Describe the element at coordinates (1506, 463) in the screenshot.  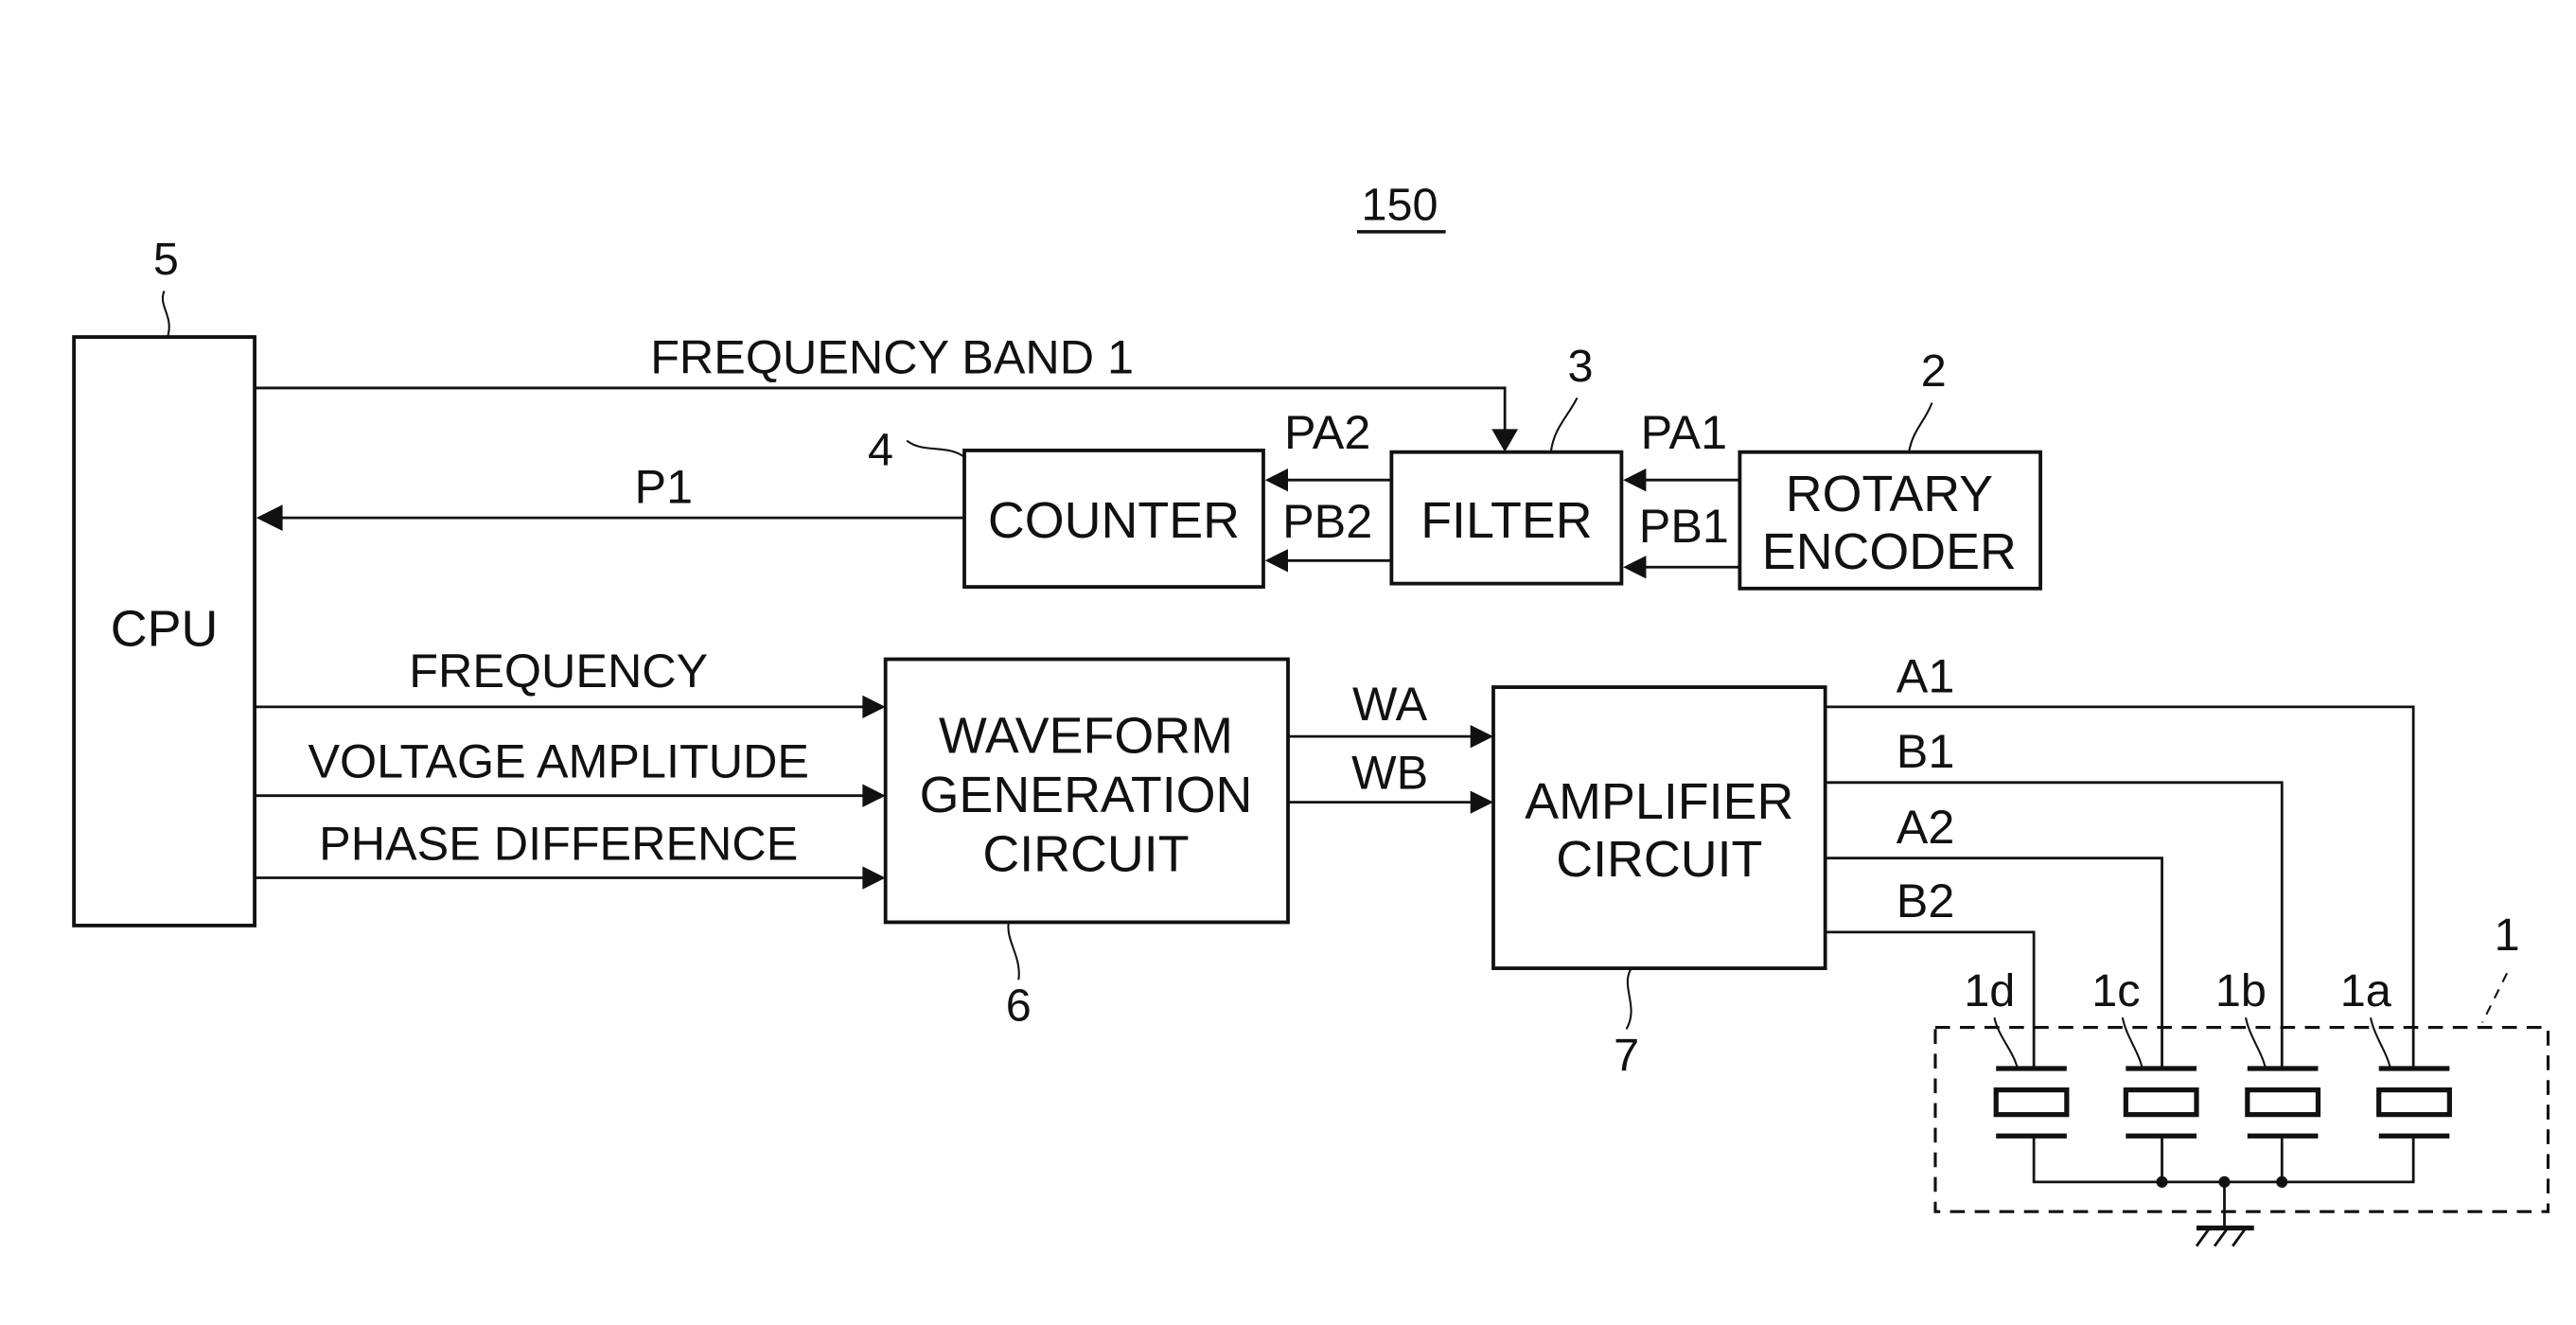
I see `filter-block: FILTER 3` at that location.